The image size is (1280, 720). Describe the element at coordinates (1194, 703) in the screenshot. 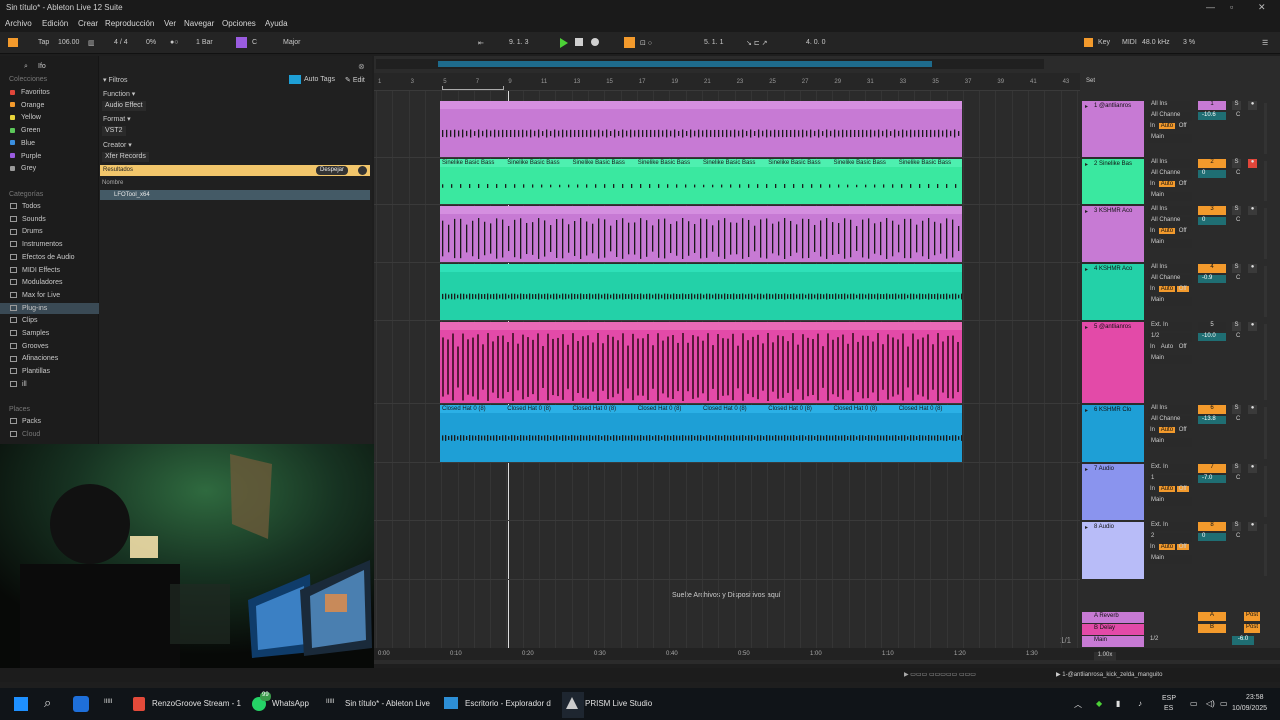

I see `tray-network-icon: ▭` at that location.